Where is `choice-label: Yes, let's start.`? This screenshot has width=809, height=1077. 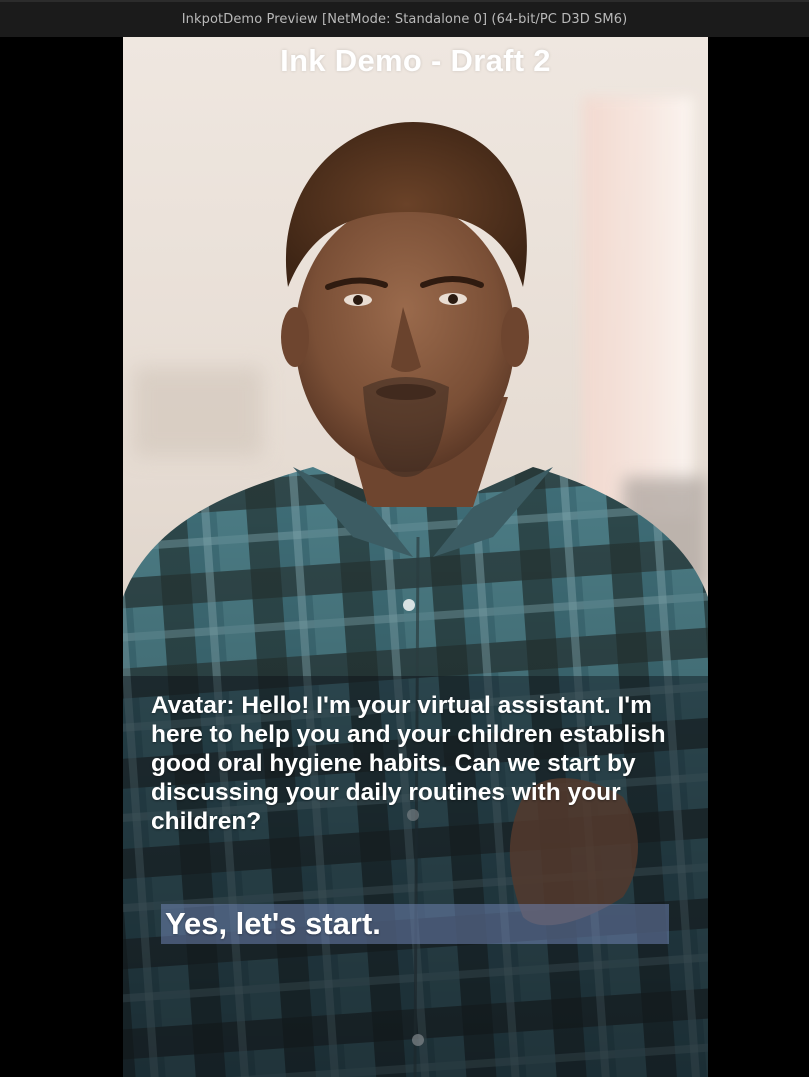
choice-label: Yes, let's start. is located at coordinates (273, 923).